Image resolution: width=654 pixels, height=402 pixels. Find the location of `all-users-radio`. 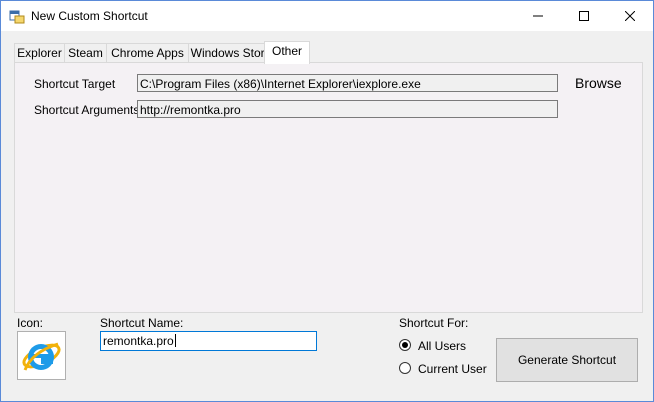

all-users-radio is located at coordinates (405, 345).